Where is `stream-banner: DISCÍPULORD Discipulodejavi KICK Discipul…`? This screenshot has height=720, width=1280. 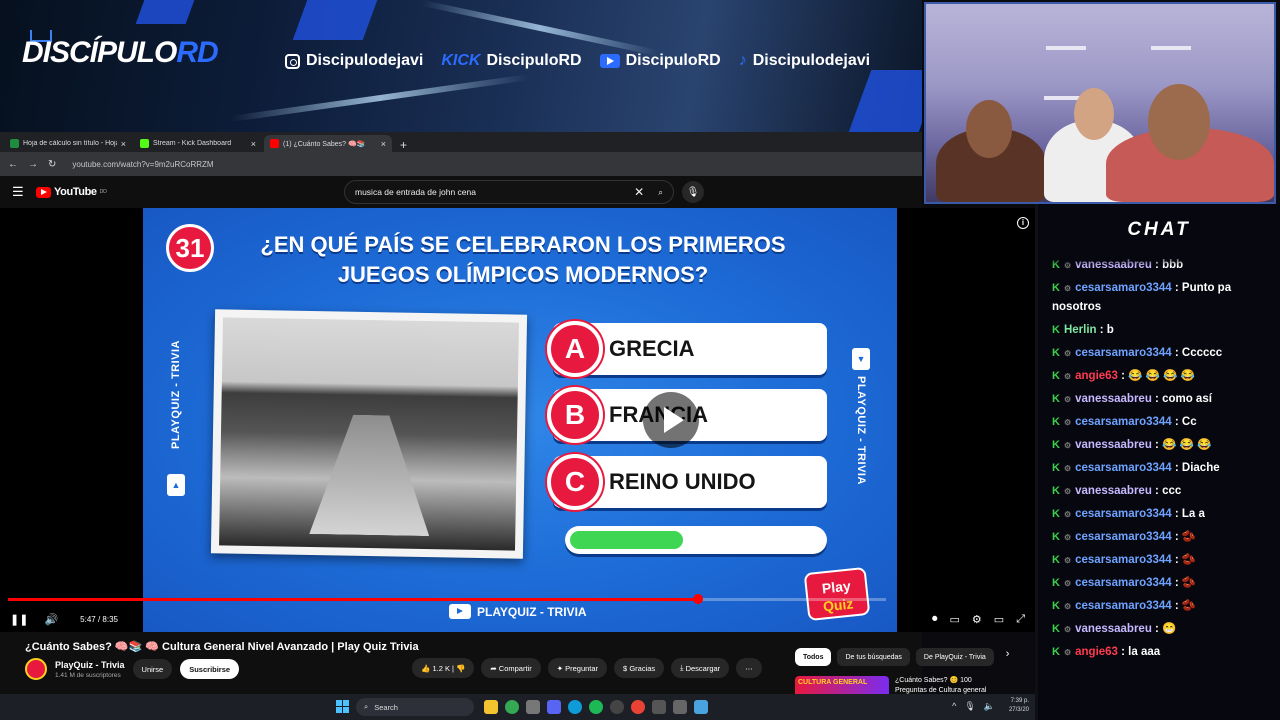 stream-banner: DISCÍPULORD Discipulodejavi KICK Discipul… is located at coordinates (461, 66).